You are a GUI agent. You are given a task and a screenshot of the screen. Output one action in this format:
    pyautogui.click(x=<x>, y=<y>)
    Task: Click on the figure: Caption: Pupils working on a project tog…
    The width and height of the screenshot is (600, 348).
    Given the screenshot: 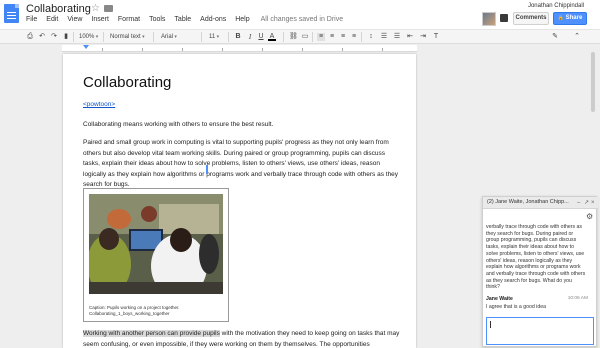 What is the action you would take?
    pyautogui.click(x=156, y=255)
    